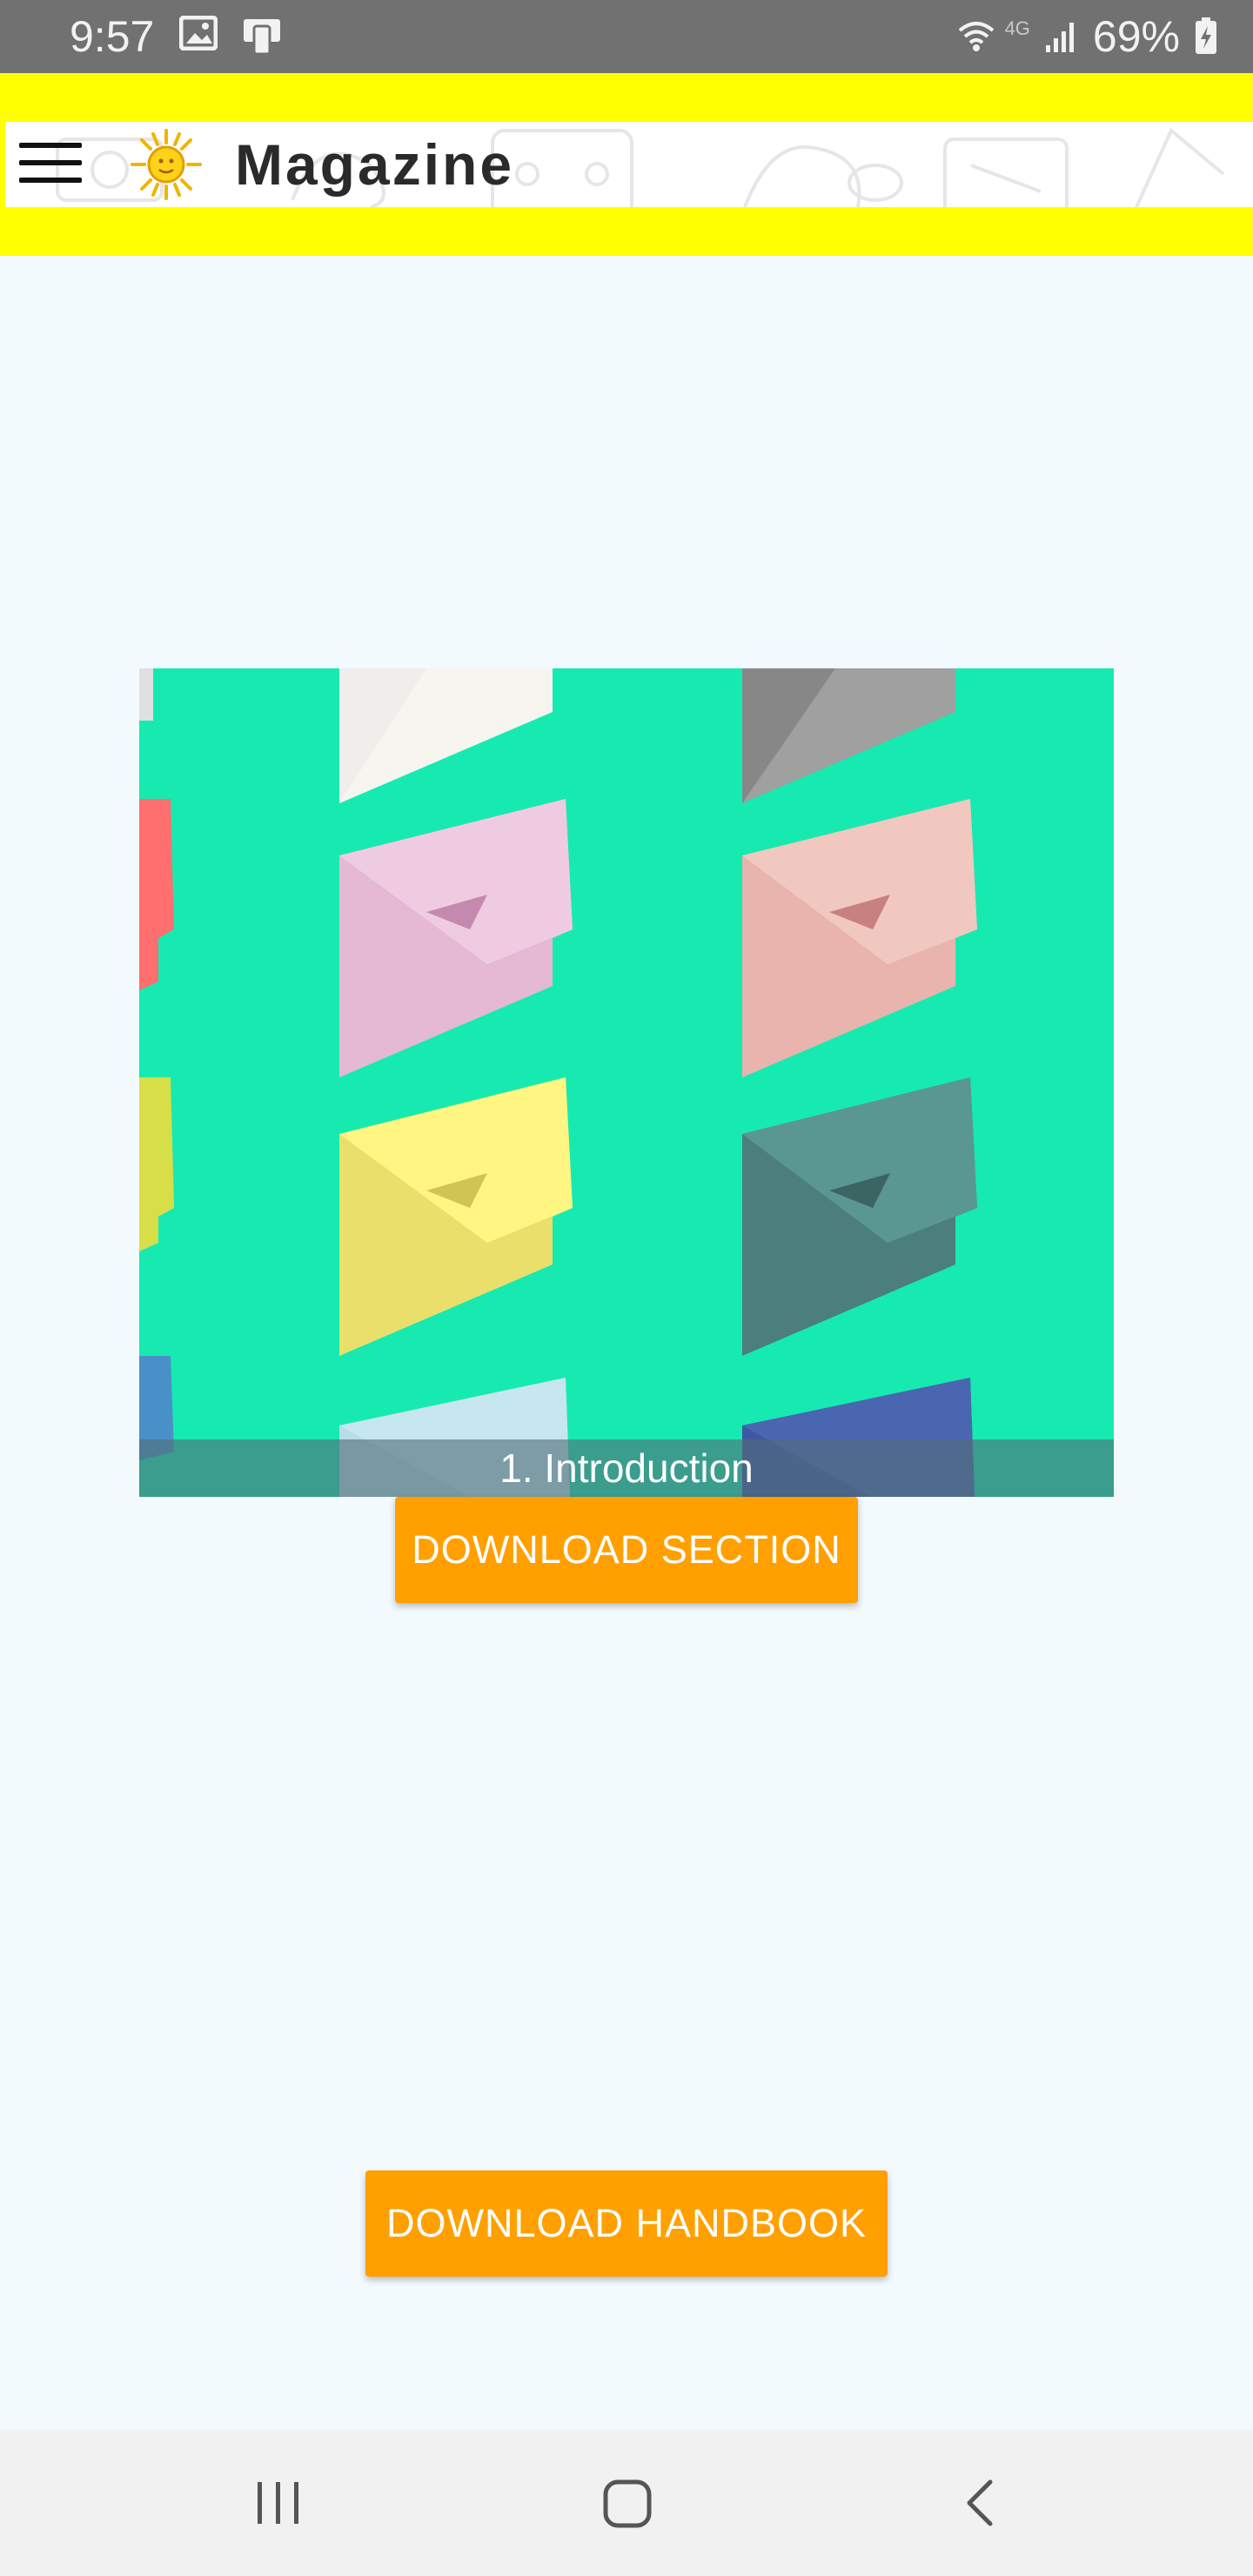 The height and width of the screenshot is (2576, 1253). I want to click on envelope-pink, so click(456, 938).